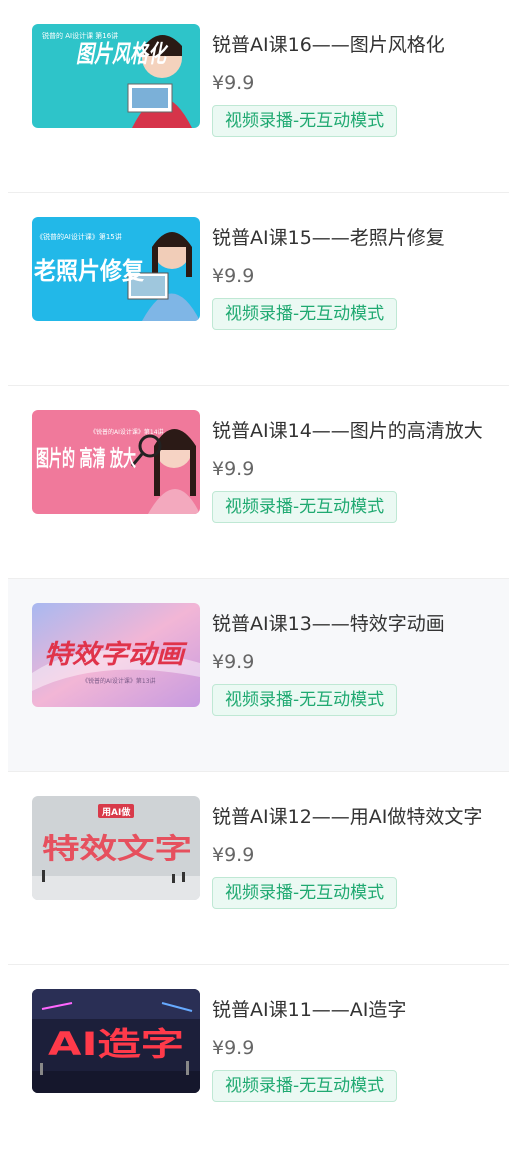 This screenshot has width=509, height=1158. I want to click on course-title: 锐普AI课13——特效字动画, so click(349, 624).